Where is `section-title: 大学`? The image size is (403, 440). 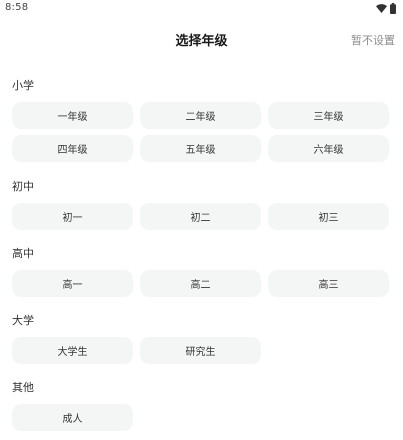 section-title: 大学 is located at coordinates (23, 320).